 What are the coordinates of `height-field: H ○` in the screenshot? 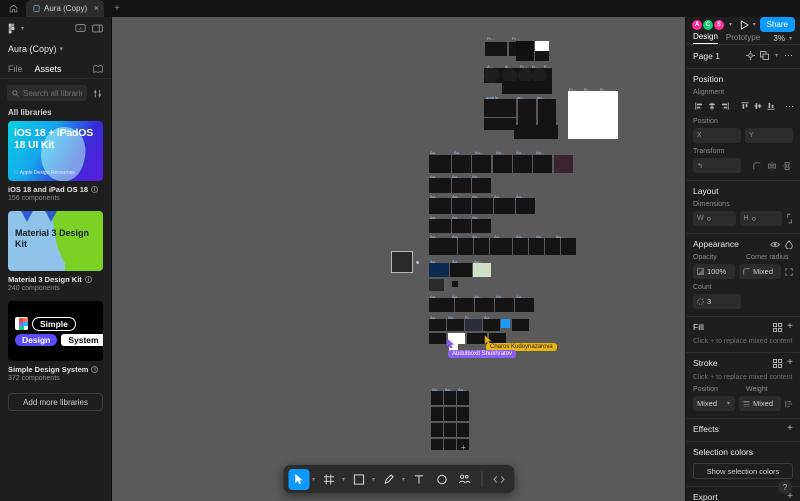 It's located at (760, 218).